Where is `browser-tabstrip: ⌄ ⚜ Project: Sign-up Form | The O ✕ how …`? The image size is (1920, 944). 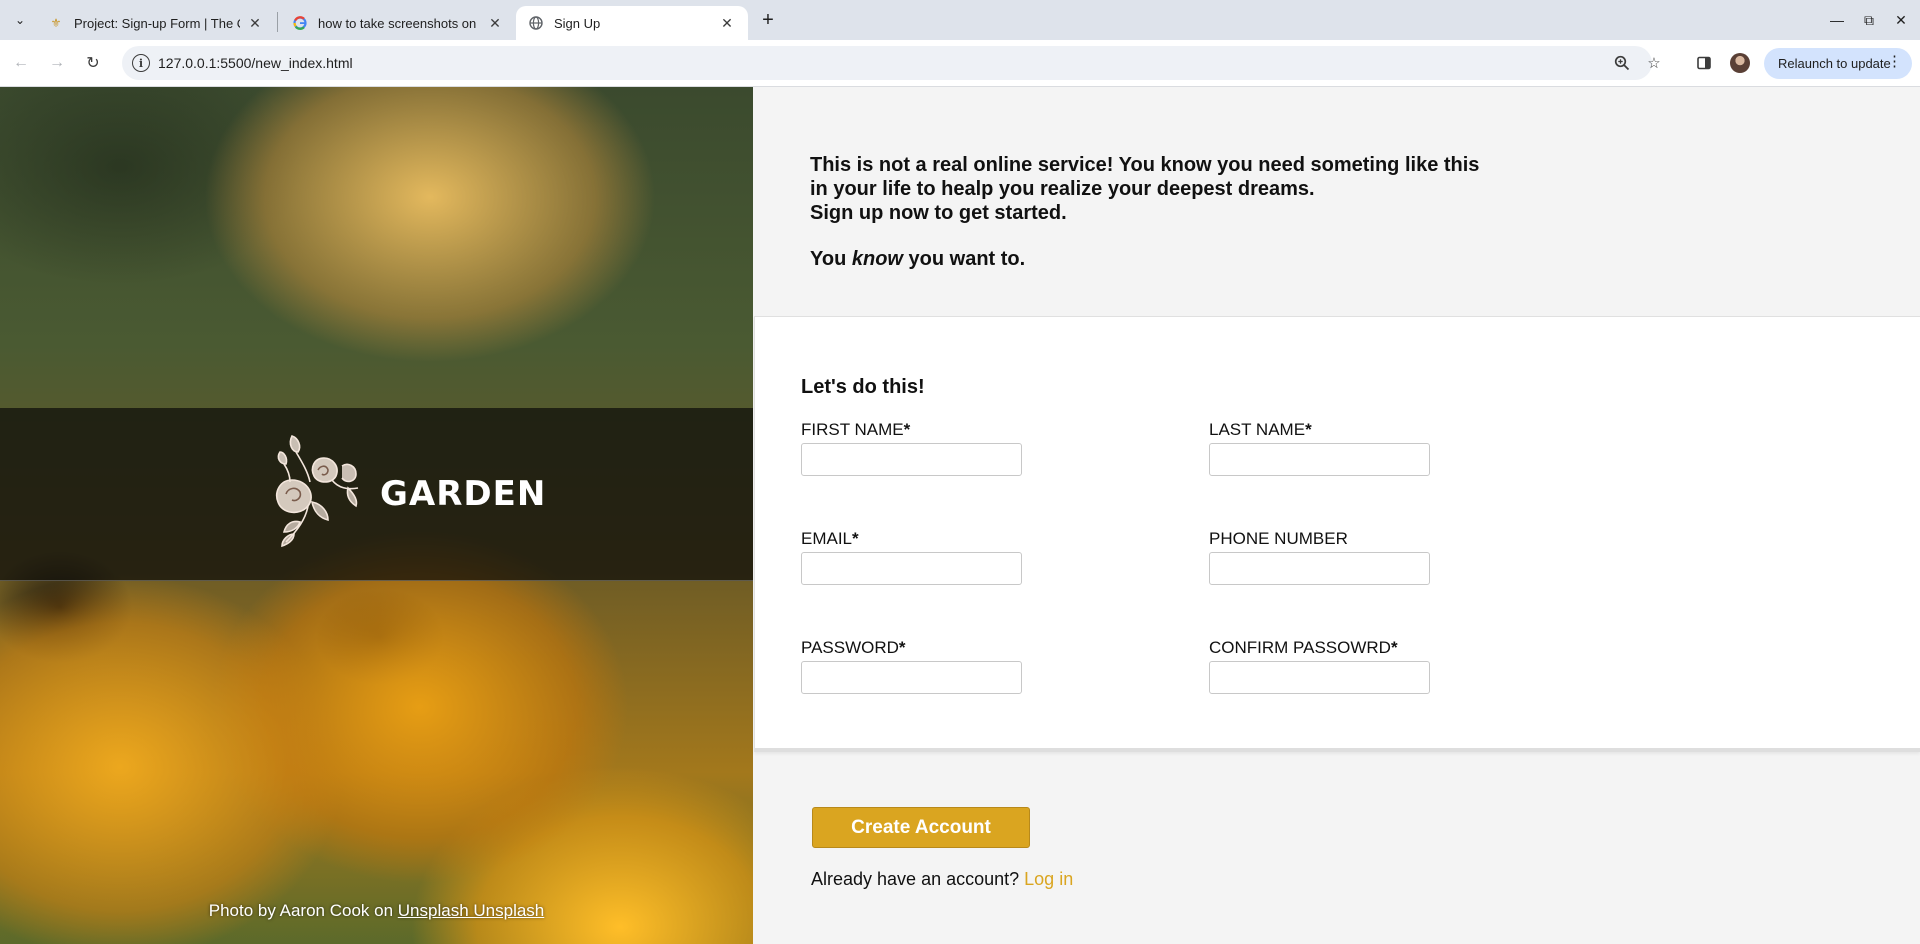 browser-tabstrip: ⌄ ⚜ Project: Sign-up Form | The O ✕ how … is located at coordinates (960, 20).